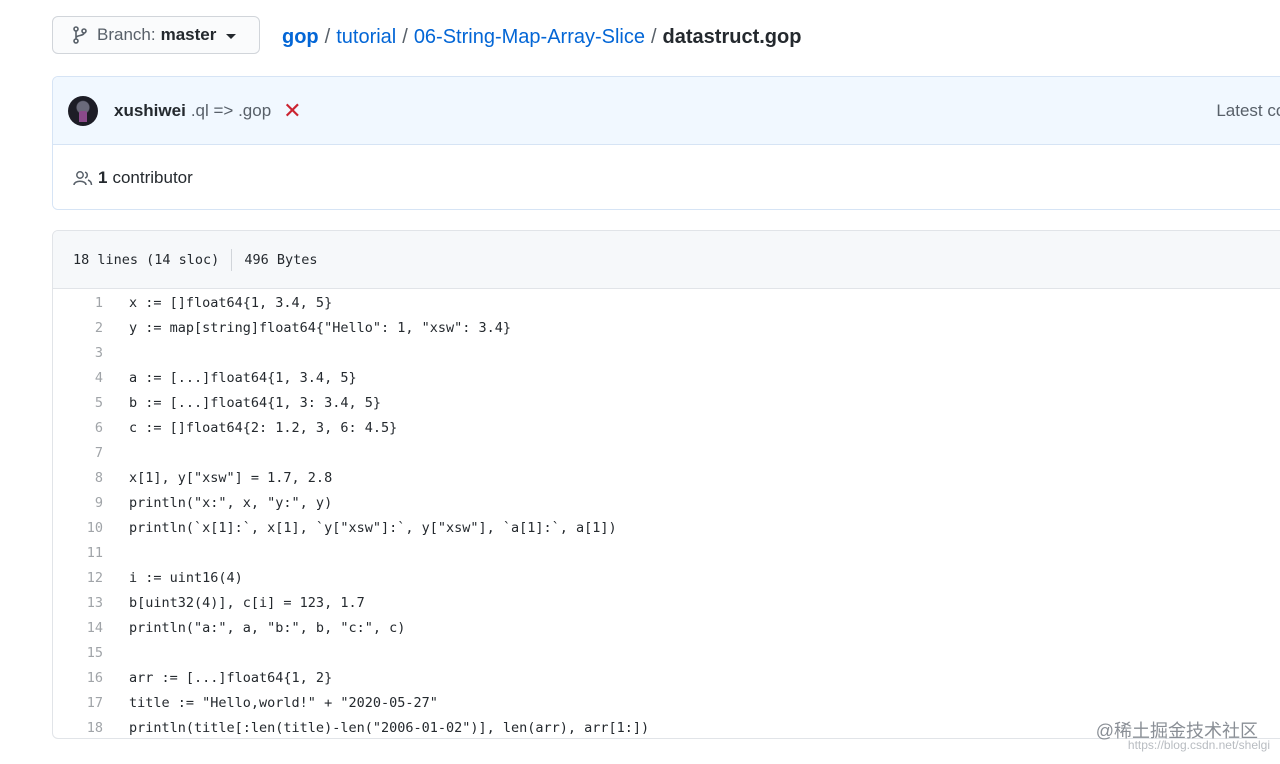 The width and height of the screenshot is (1280, 764). What do you see at coordinates (91, 578) in the screenshot?
I see `line-number: 12` at bounding box center [91, 578].